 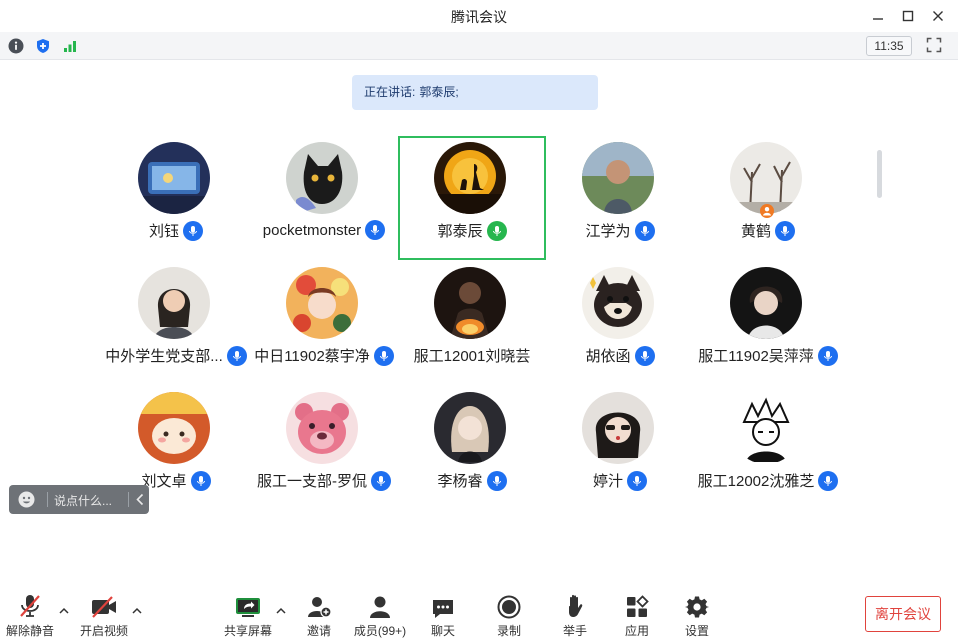 I want to click on share-screen-icon, so click(x=248, y=607).